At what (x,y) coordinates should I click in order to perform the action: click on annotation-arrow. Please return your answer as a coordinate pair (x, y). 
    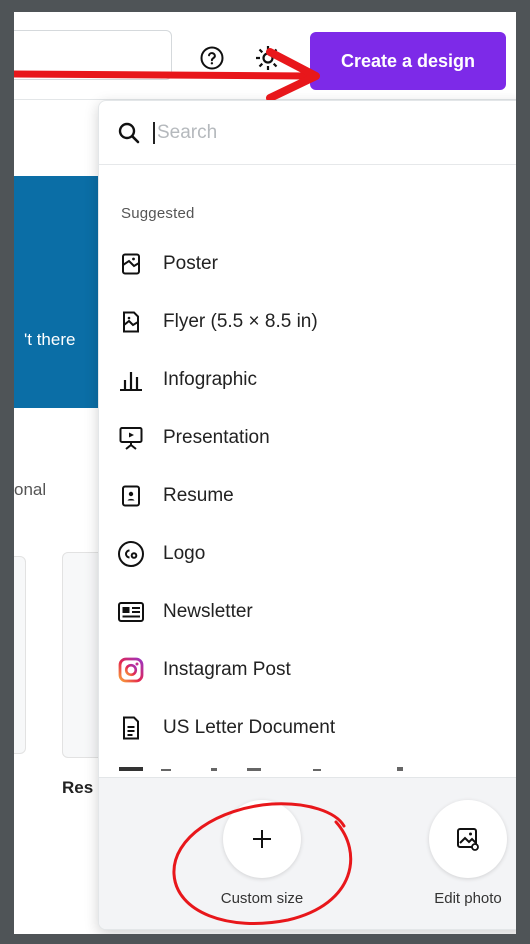
    Looking at the image, I should click on (167, 74).